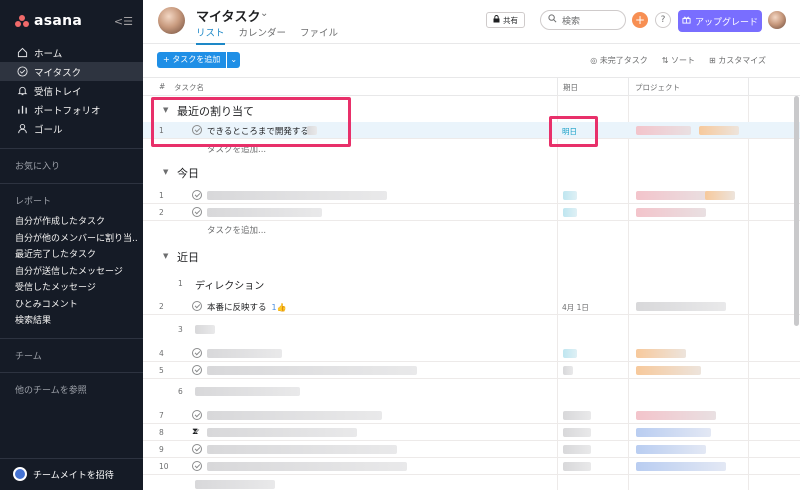 Image resolution: width=800 pixels, height=490 pixels. Describe the element at coordinates (471, 195) in the screenshot. I see `task-row: 1` at that location.